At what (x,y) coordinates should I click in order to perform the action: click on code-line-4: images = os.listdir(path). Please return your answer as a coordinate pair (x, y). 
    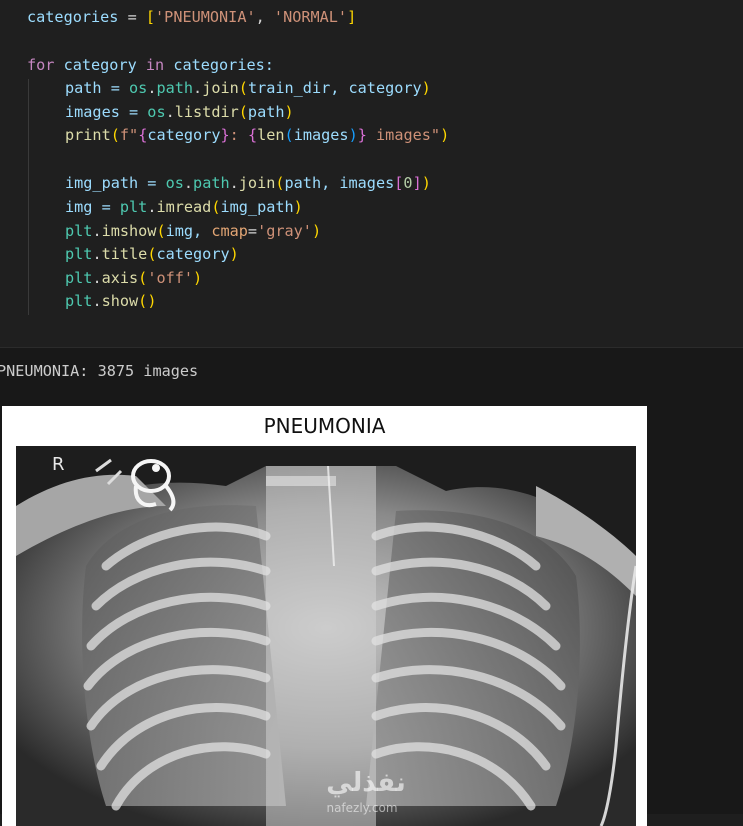
    Looking at the image, I should click on (179, 112).